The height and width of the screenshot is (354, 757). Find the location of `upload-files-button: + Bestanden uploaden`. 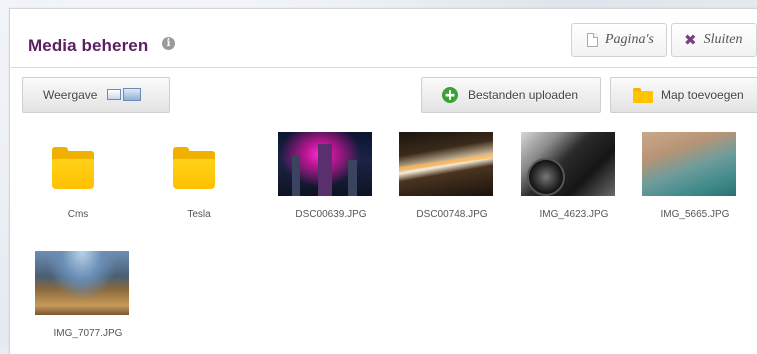

upload-files-button: + Bestanden uploaden is located at coordinates (511, 95).